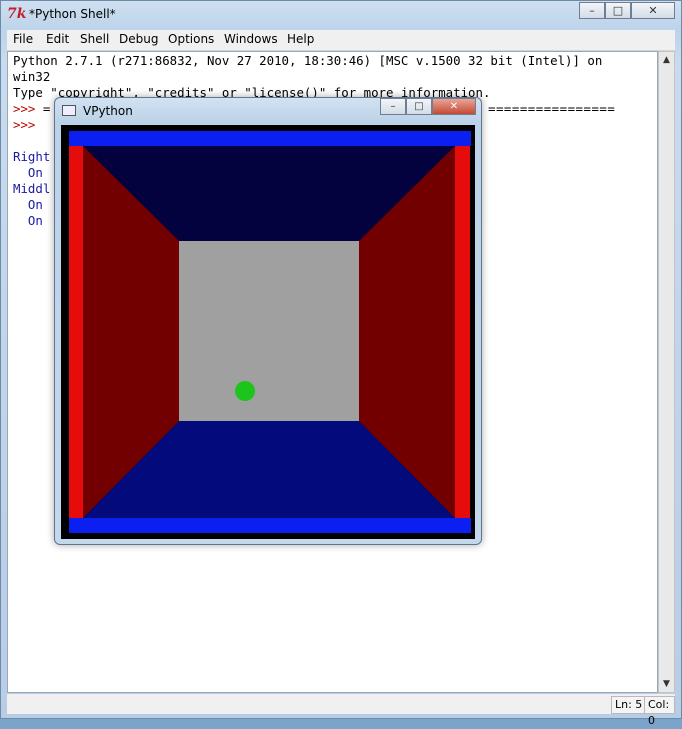 This screenshot has width=682, height=729. Describe the element at coordinates (341, 15) in the screenshot. I see `title-bar: 7k *Python Shell* – □ ✕` at that location.